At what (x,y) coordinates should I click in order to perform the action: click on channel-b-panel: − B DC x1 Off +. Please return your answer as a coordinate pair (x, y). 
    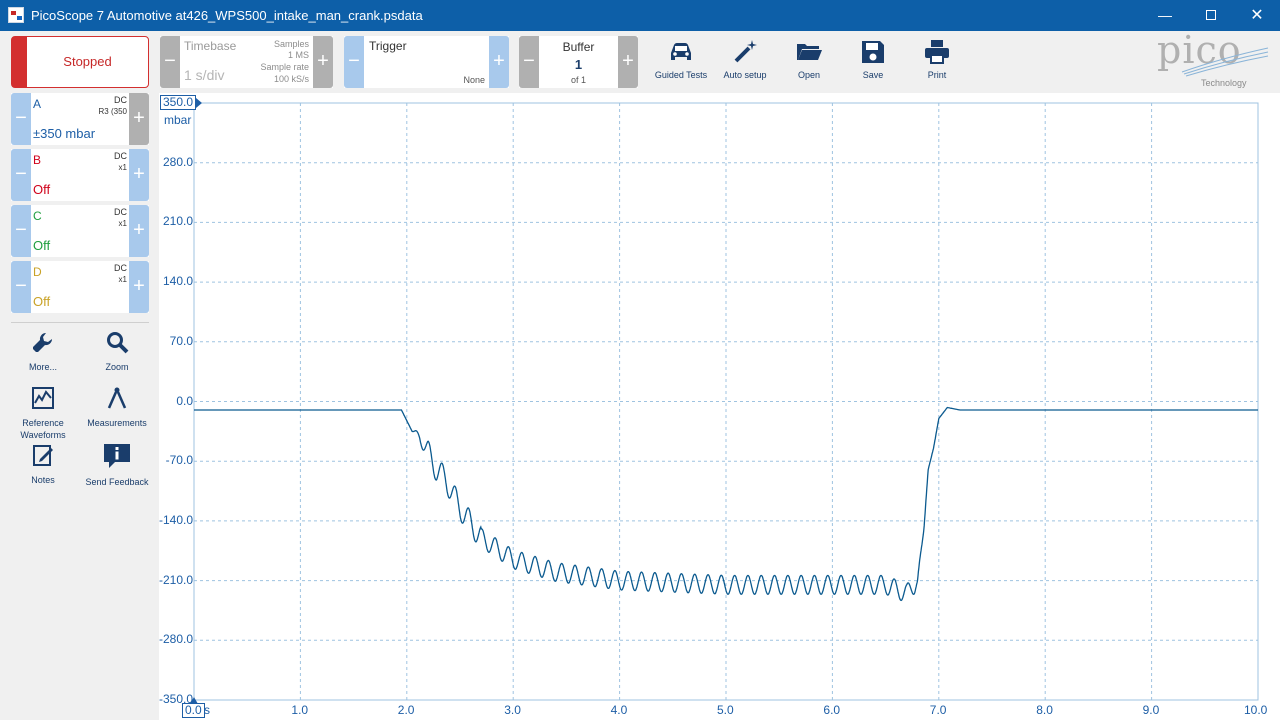
    Looking at the image, I should click on (80, 175).